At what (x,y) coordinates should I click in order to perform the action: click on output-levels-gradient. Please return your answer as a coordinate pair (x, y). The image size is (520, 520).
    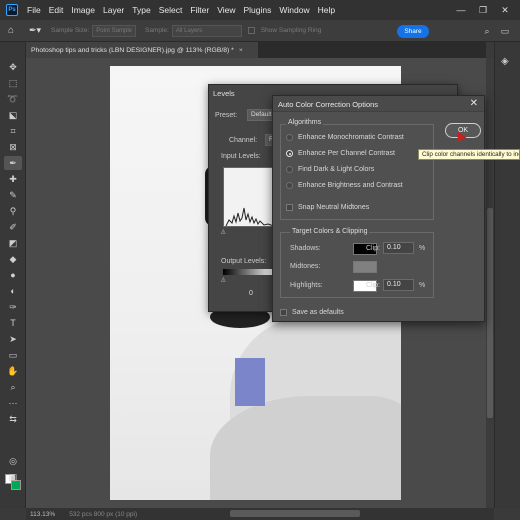
    Looking at the image, I should click on (249, 272).